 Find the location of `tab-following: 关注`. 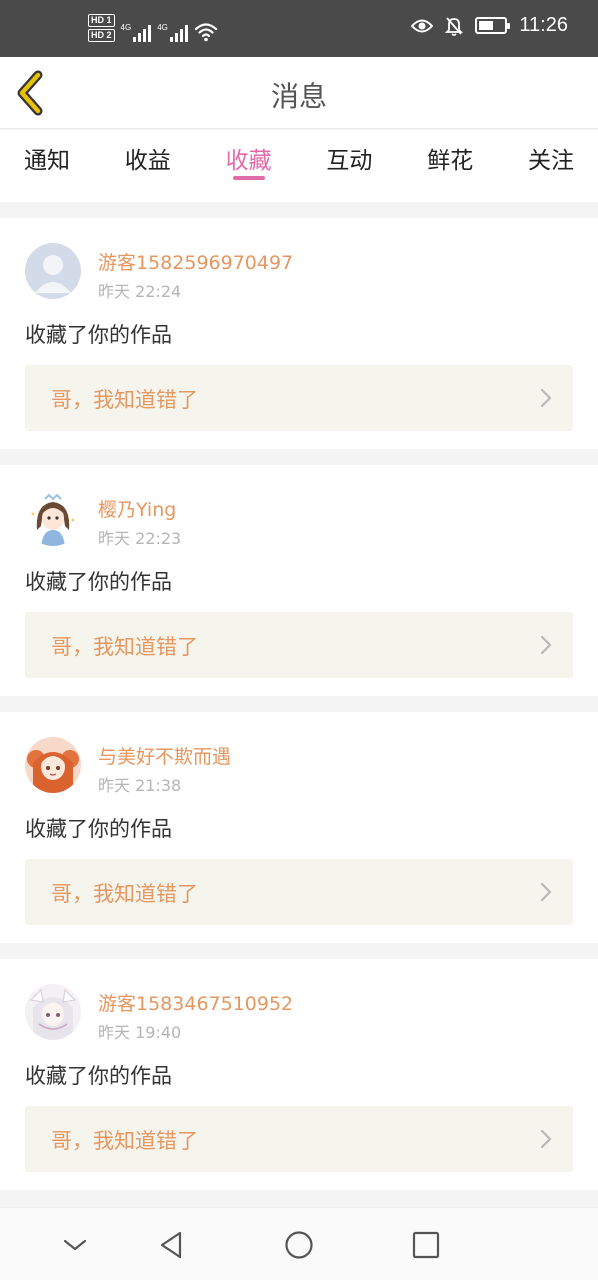

tab-following: 关注 is located at coordinates (551, 166).